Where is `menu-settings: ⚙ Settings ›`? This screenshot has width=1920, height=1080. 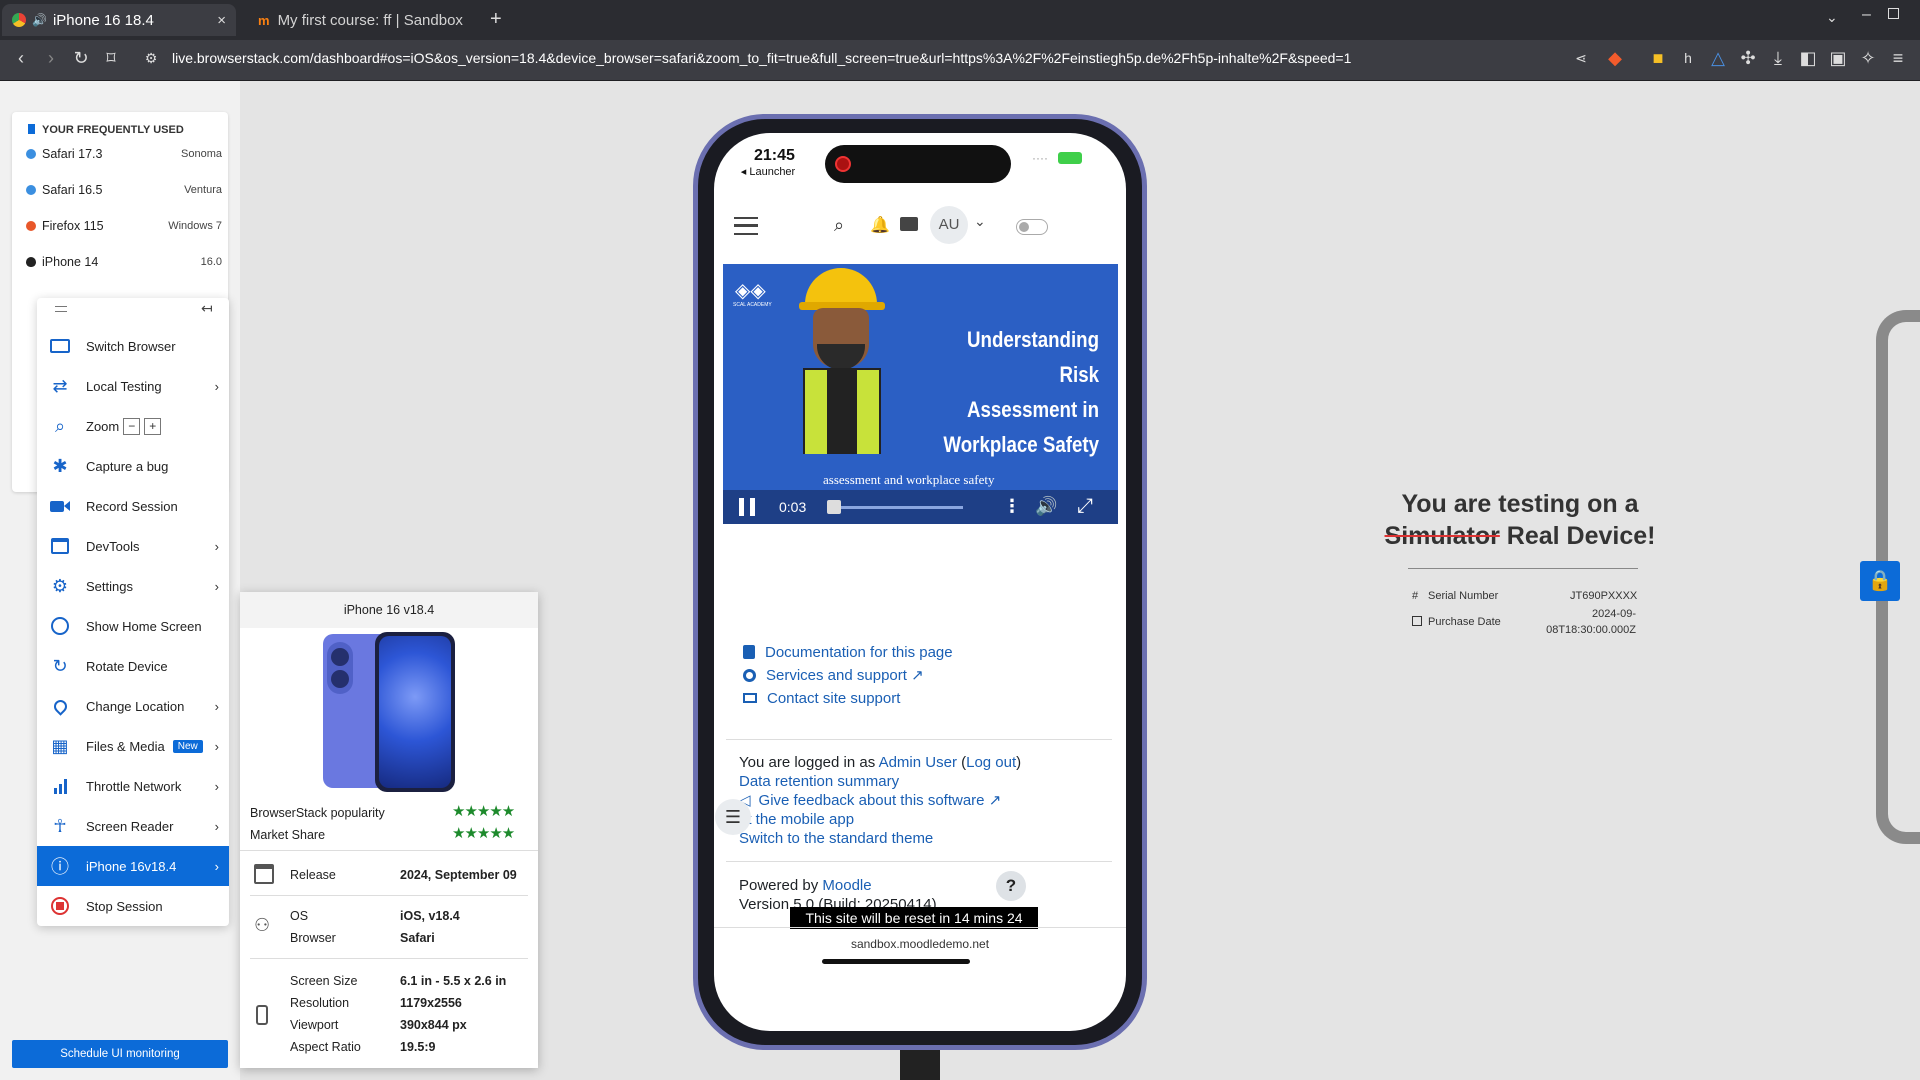
menu-settings: ⚙ Settings › is located at coordinates (133, 586).